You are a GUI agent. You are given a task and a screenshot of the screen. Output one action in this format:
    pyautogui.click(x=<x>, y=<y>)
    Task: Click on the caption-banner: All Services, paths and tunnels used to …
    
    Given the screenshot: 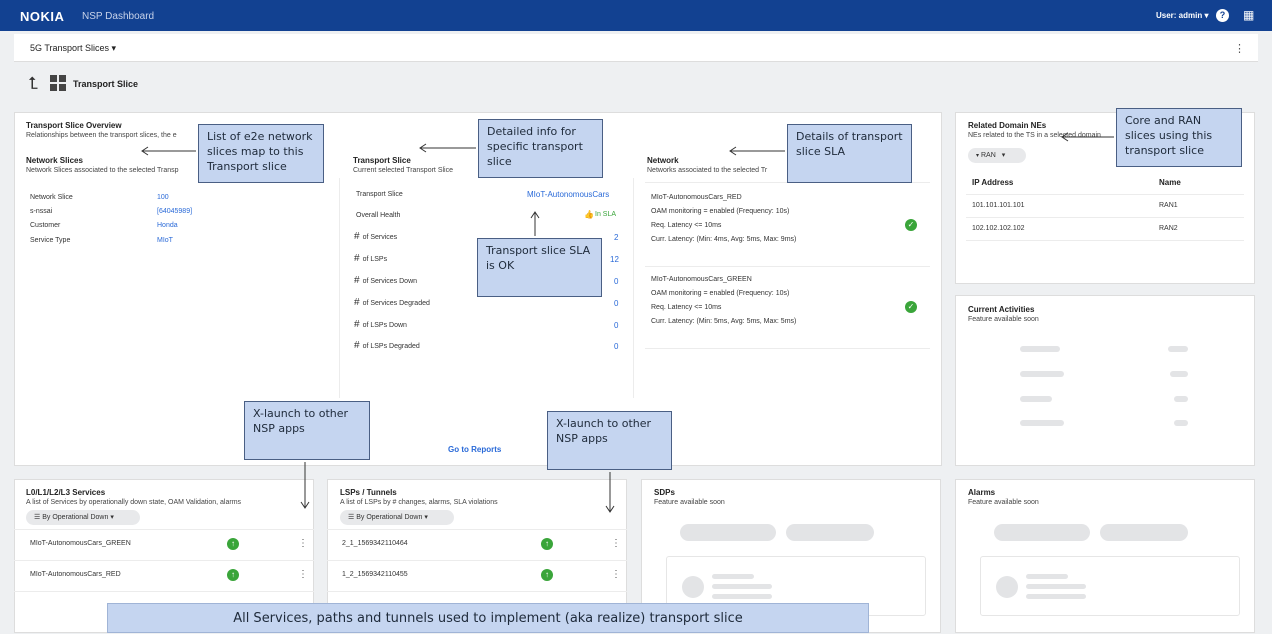 What is the action you would take?
    pyautogui.click(x=488, y=618)
    